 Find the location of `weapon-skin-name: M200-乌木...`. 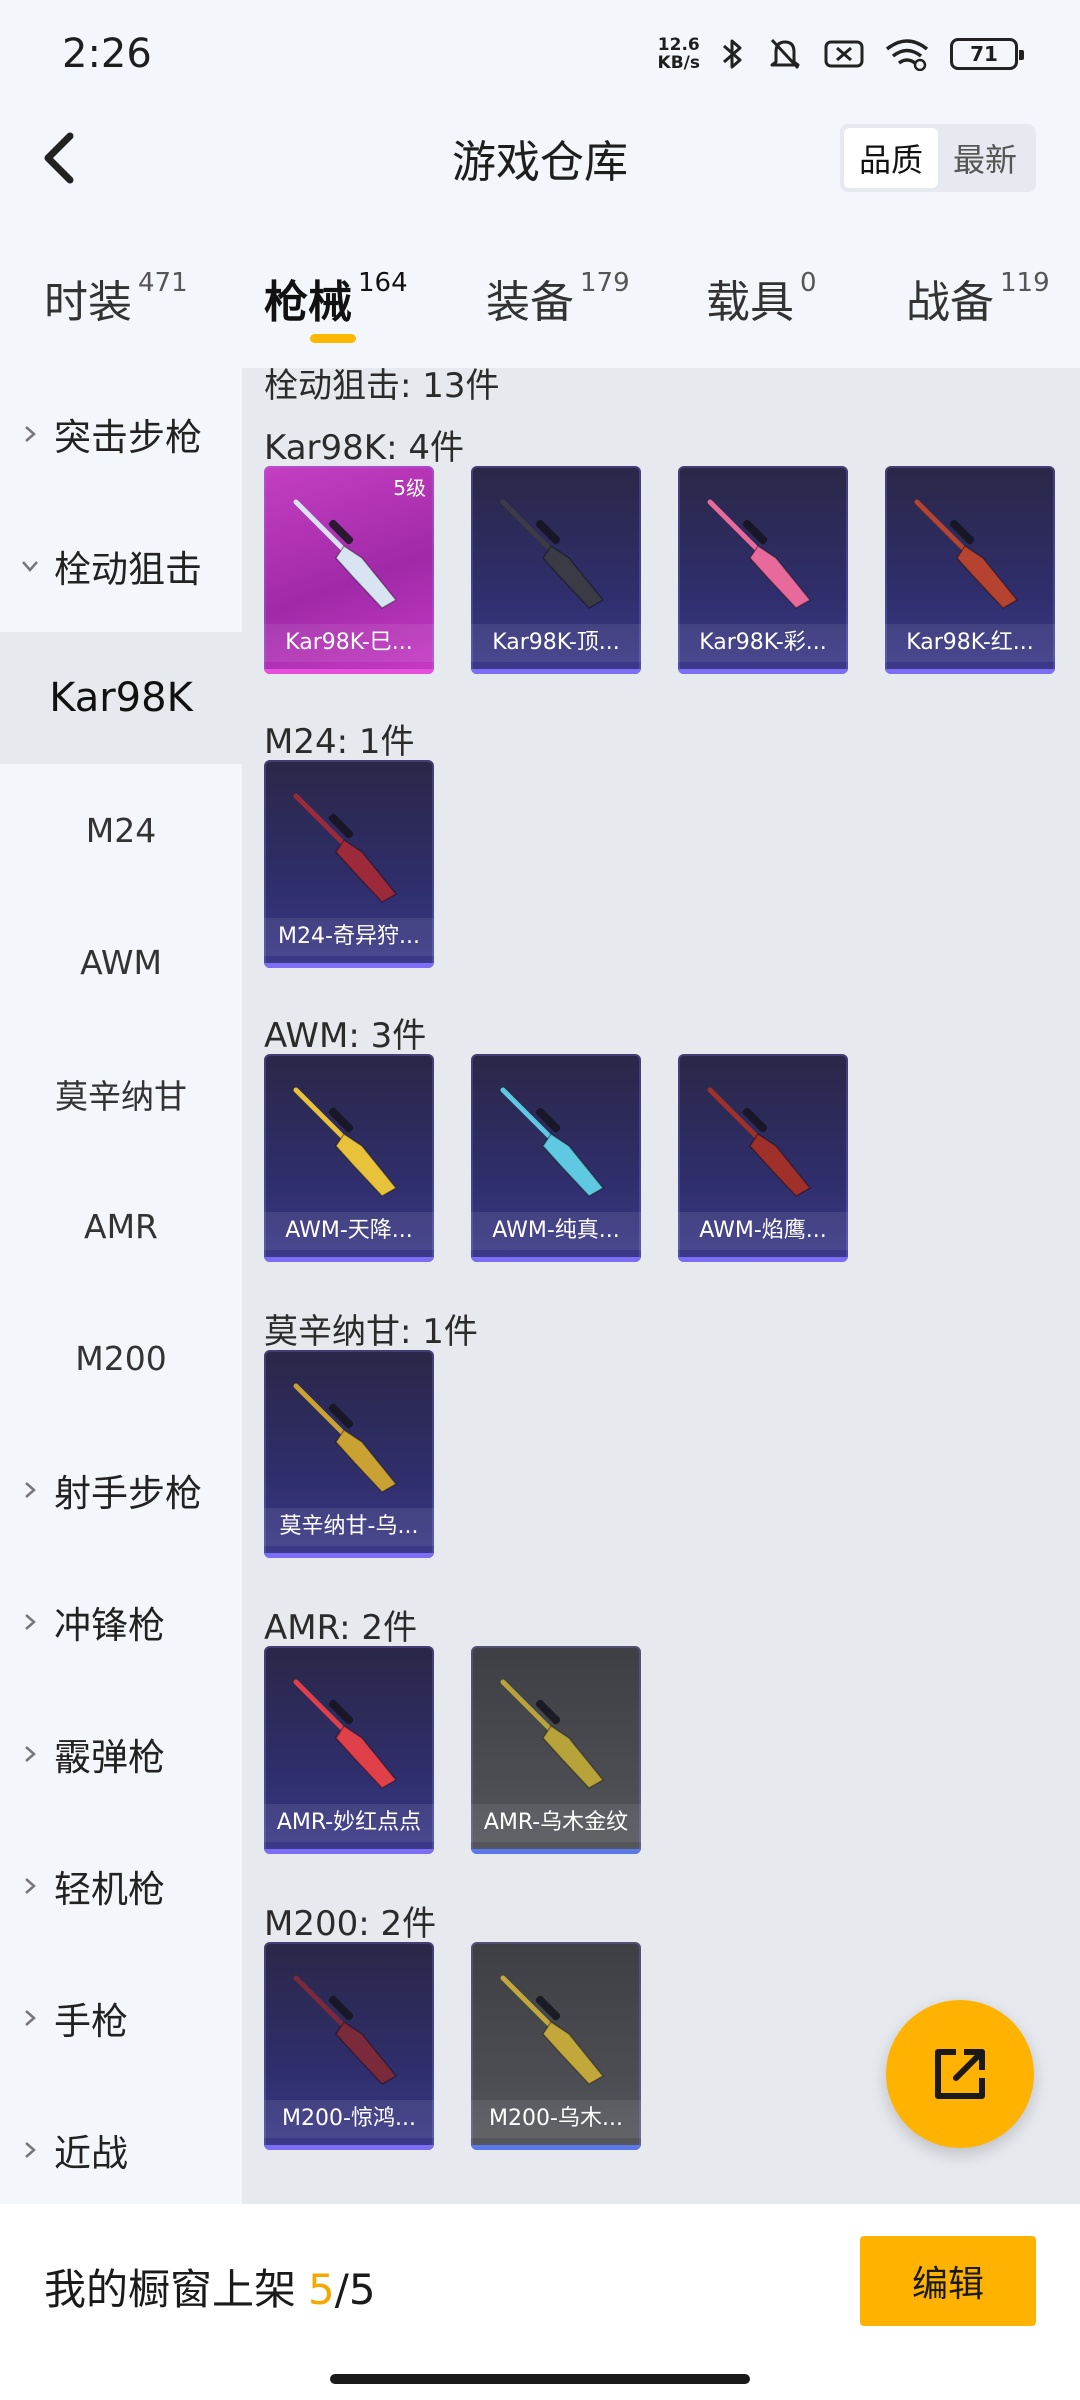

weapon-skin-name: M200-乌木... is located at coordinates (556, 2119).